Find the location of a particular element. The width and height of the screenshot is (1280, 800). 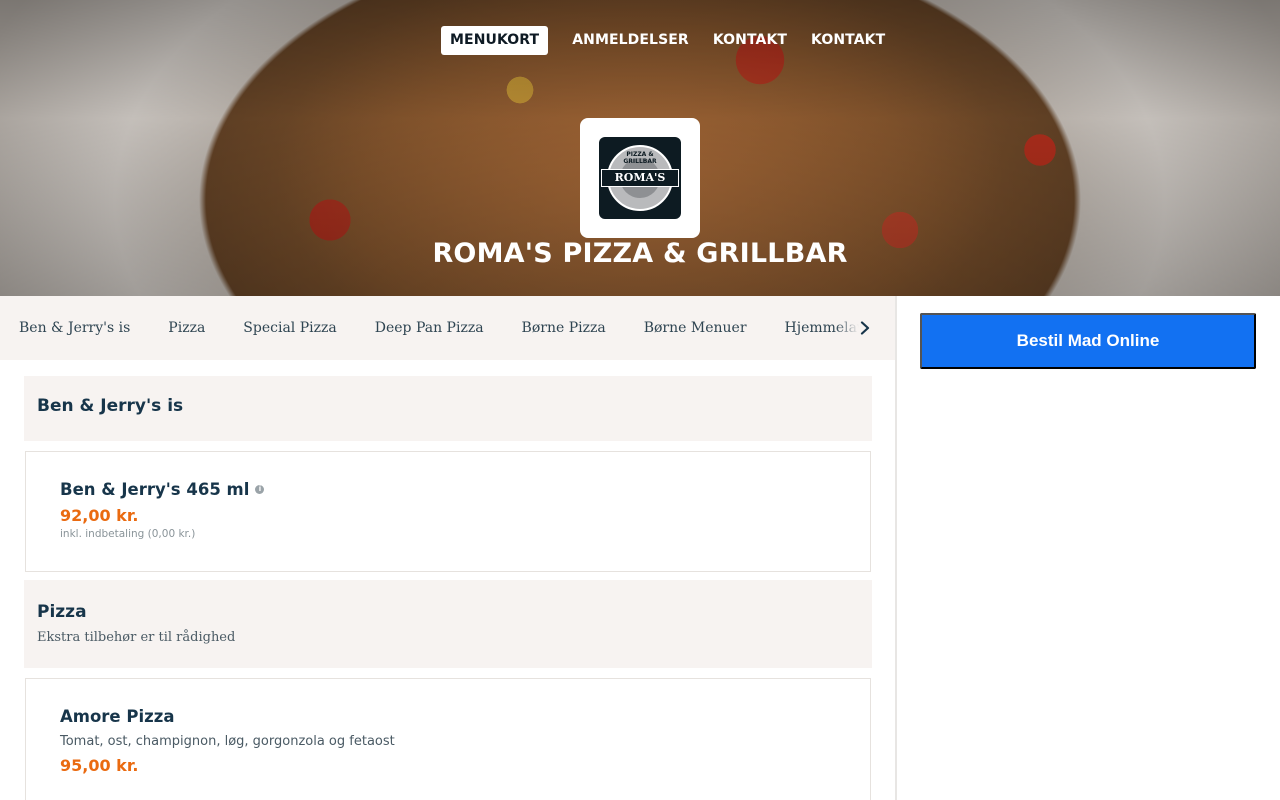

category-deep-pan-pizza: Deep Pan Pizza is located at coordinates (429, 328).